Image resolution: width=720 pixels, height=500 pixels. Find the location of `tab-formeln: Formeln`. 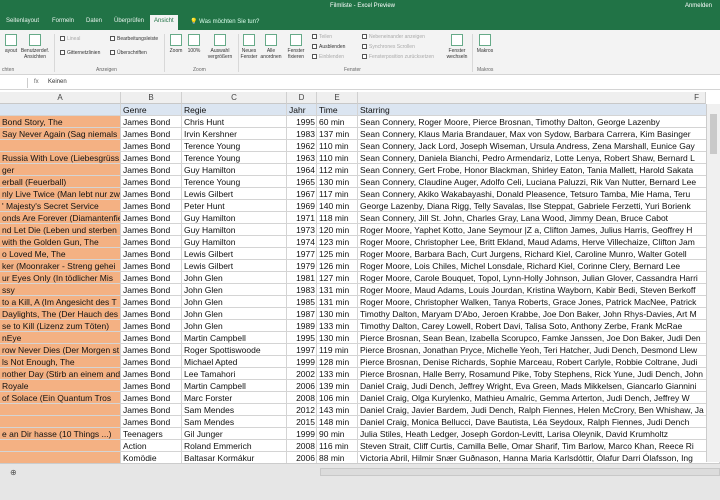

tab-formeln: Formeln is located at coordinates (63, 21).